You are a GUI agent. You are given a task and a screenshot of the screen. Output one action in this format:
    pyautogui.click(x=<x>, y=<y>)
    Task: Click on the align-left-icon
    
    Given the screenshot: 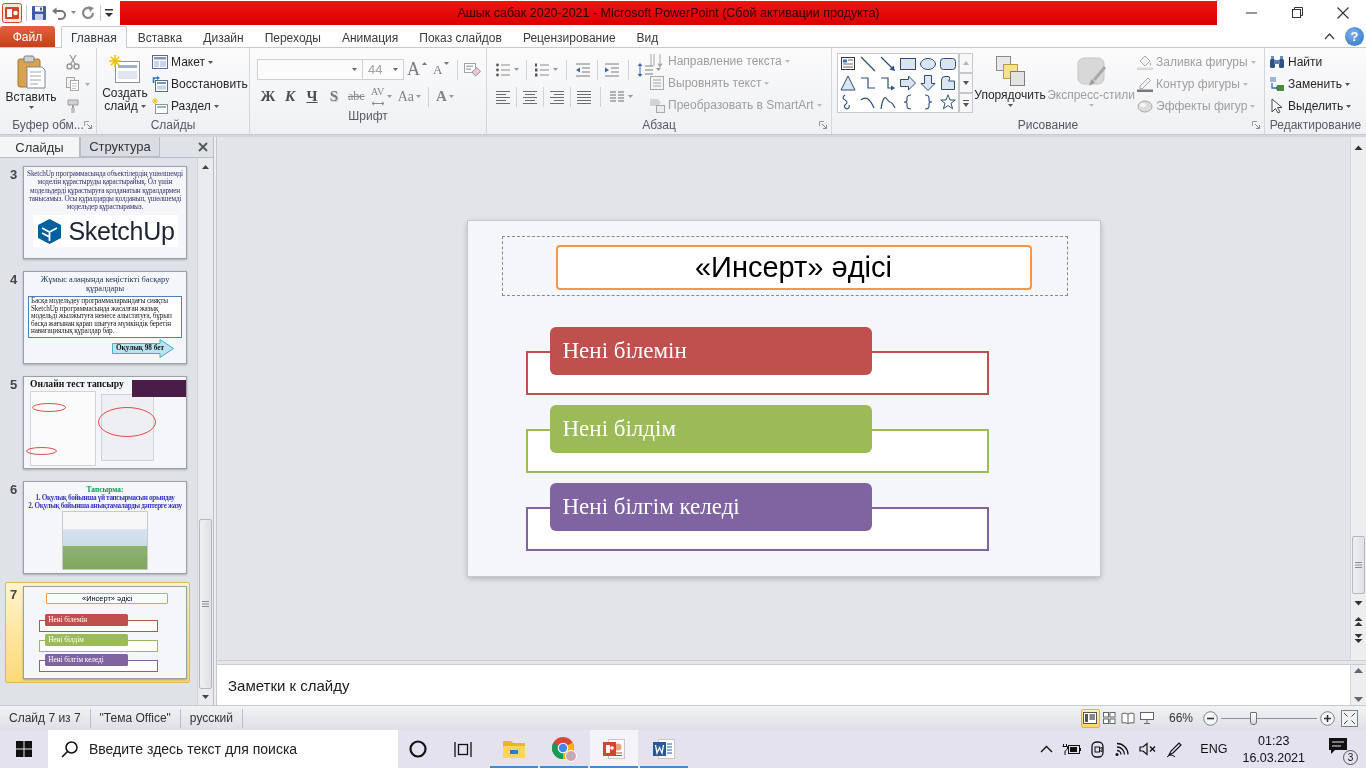 What is the action you would take?
    pyautogui.click(x=503, y=96)
    